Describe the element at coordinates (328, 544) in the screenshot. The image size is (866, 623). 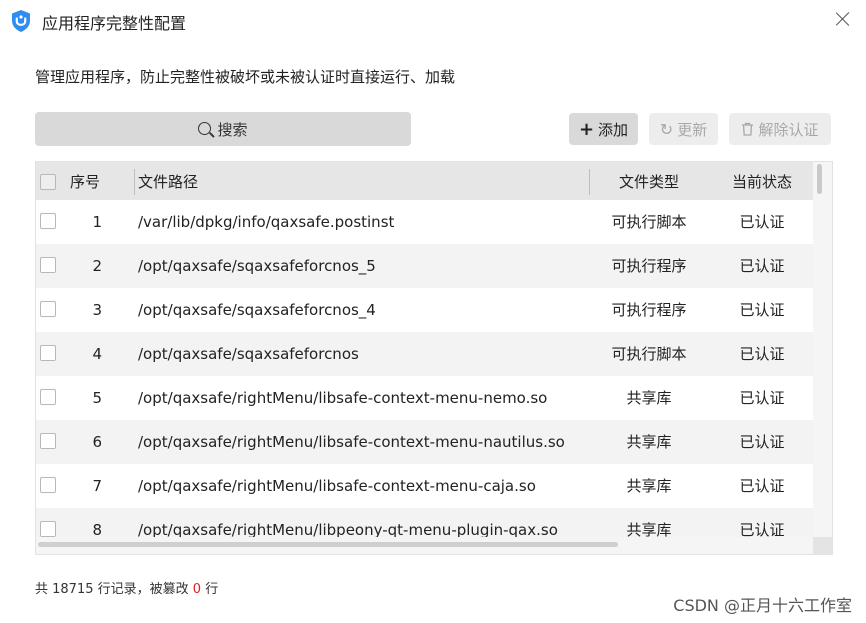
I see `horizontal-scrollbar` at that location.